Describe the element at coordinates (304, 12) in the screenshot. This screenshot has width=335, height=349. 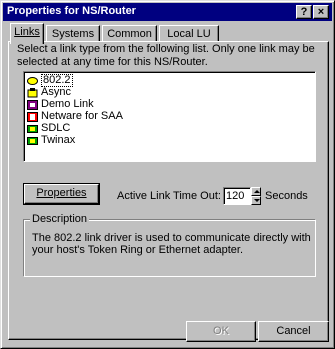
I see `help-button: ?` at that location.